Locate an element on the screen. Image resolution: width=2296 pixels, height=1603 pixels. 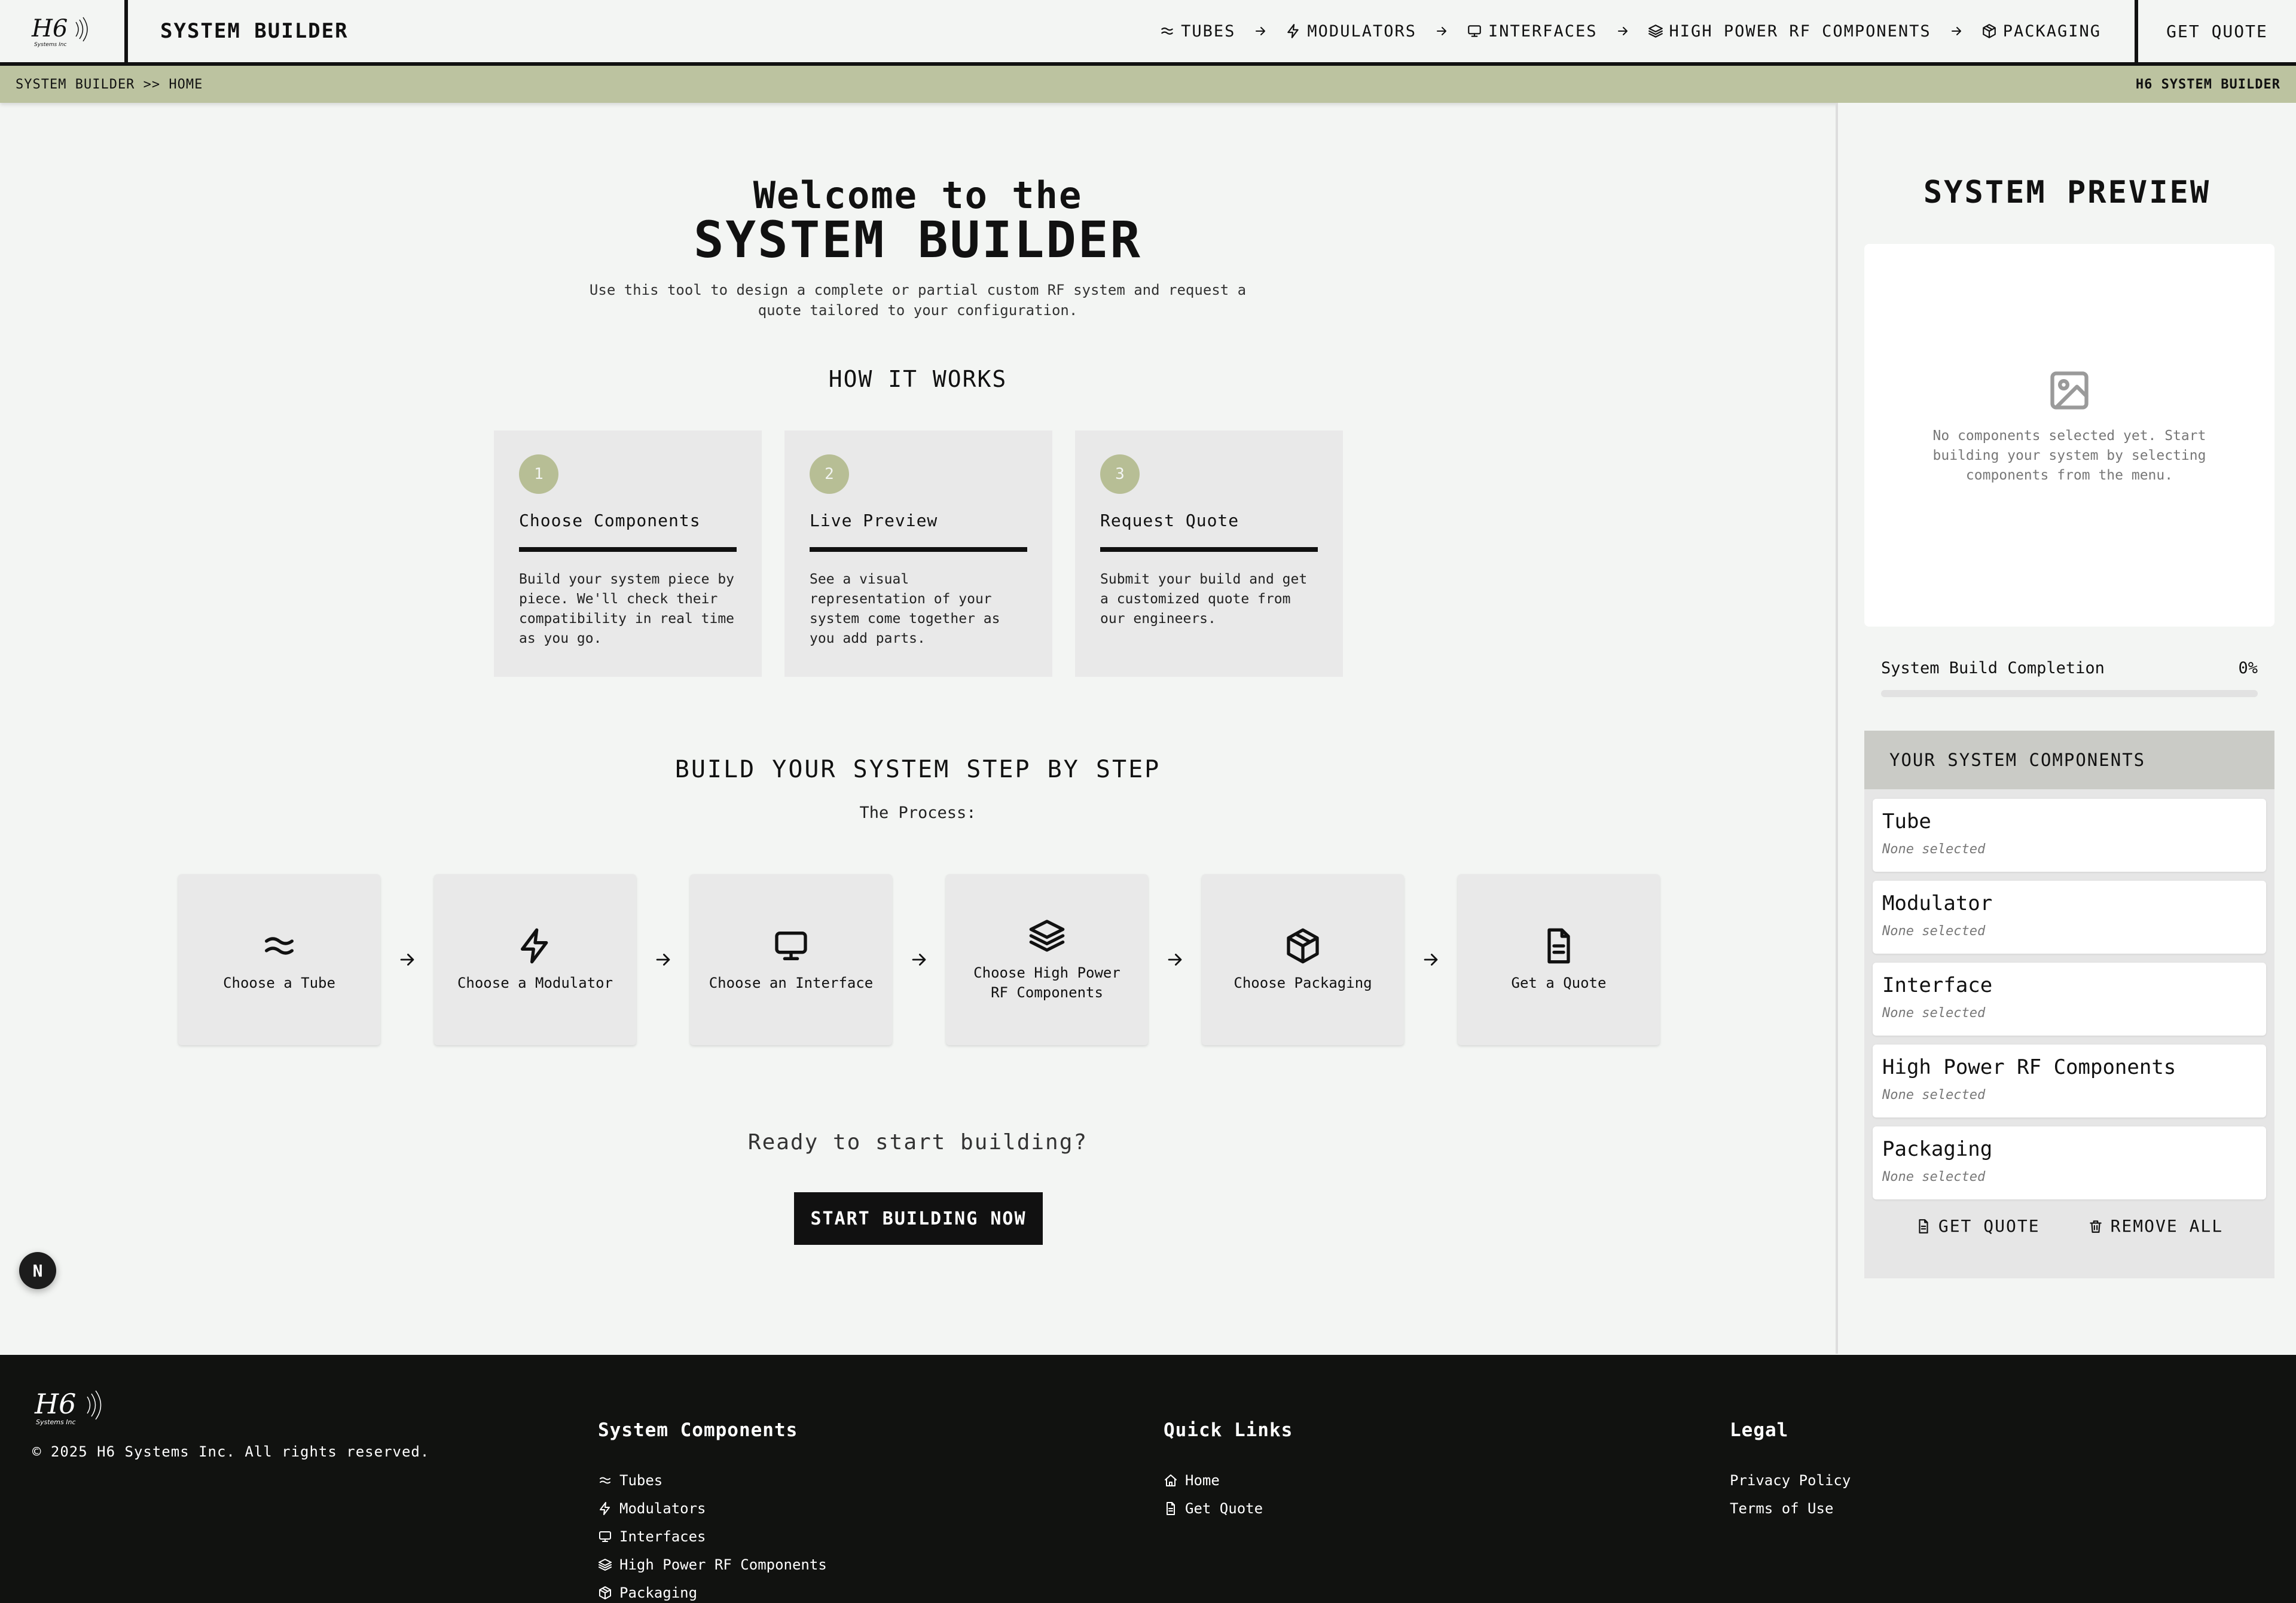
component-name: Modulator is located at coordinates (1937, 903).